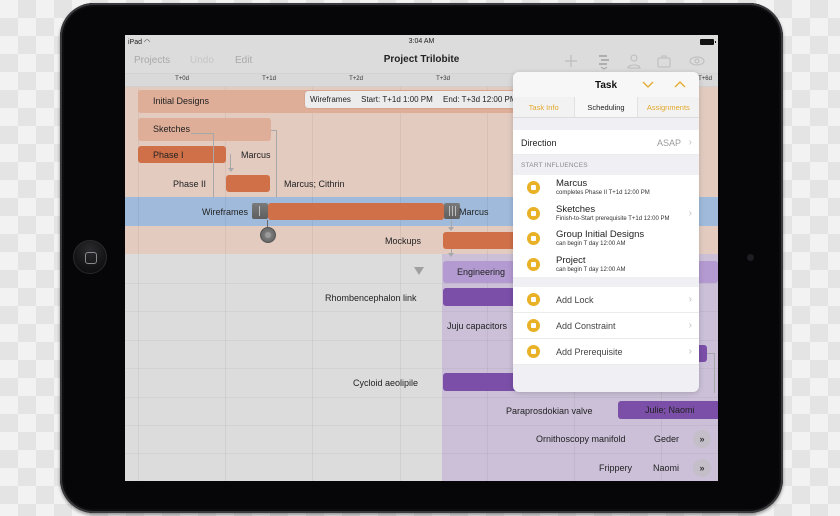 This screenshot has height=516, width=840. Describe the element at coordinates (403, 241) in the screenshot. I see `mockups-label: Mockups` at that location.